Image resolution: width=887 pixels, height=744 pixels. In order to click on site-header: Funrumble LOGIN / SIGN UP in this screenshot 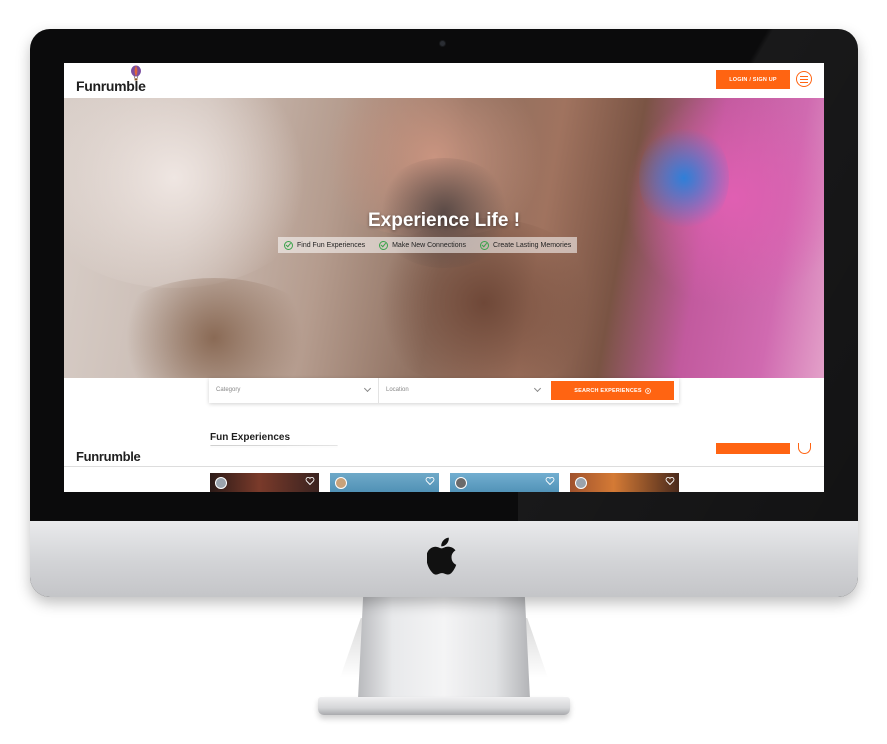, I will do `click(444, 80)`.